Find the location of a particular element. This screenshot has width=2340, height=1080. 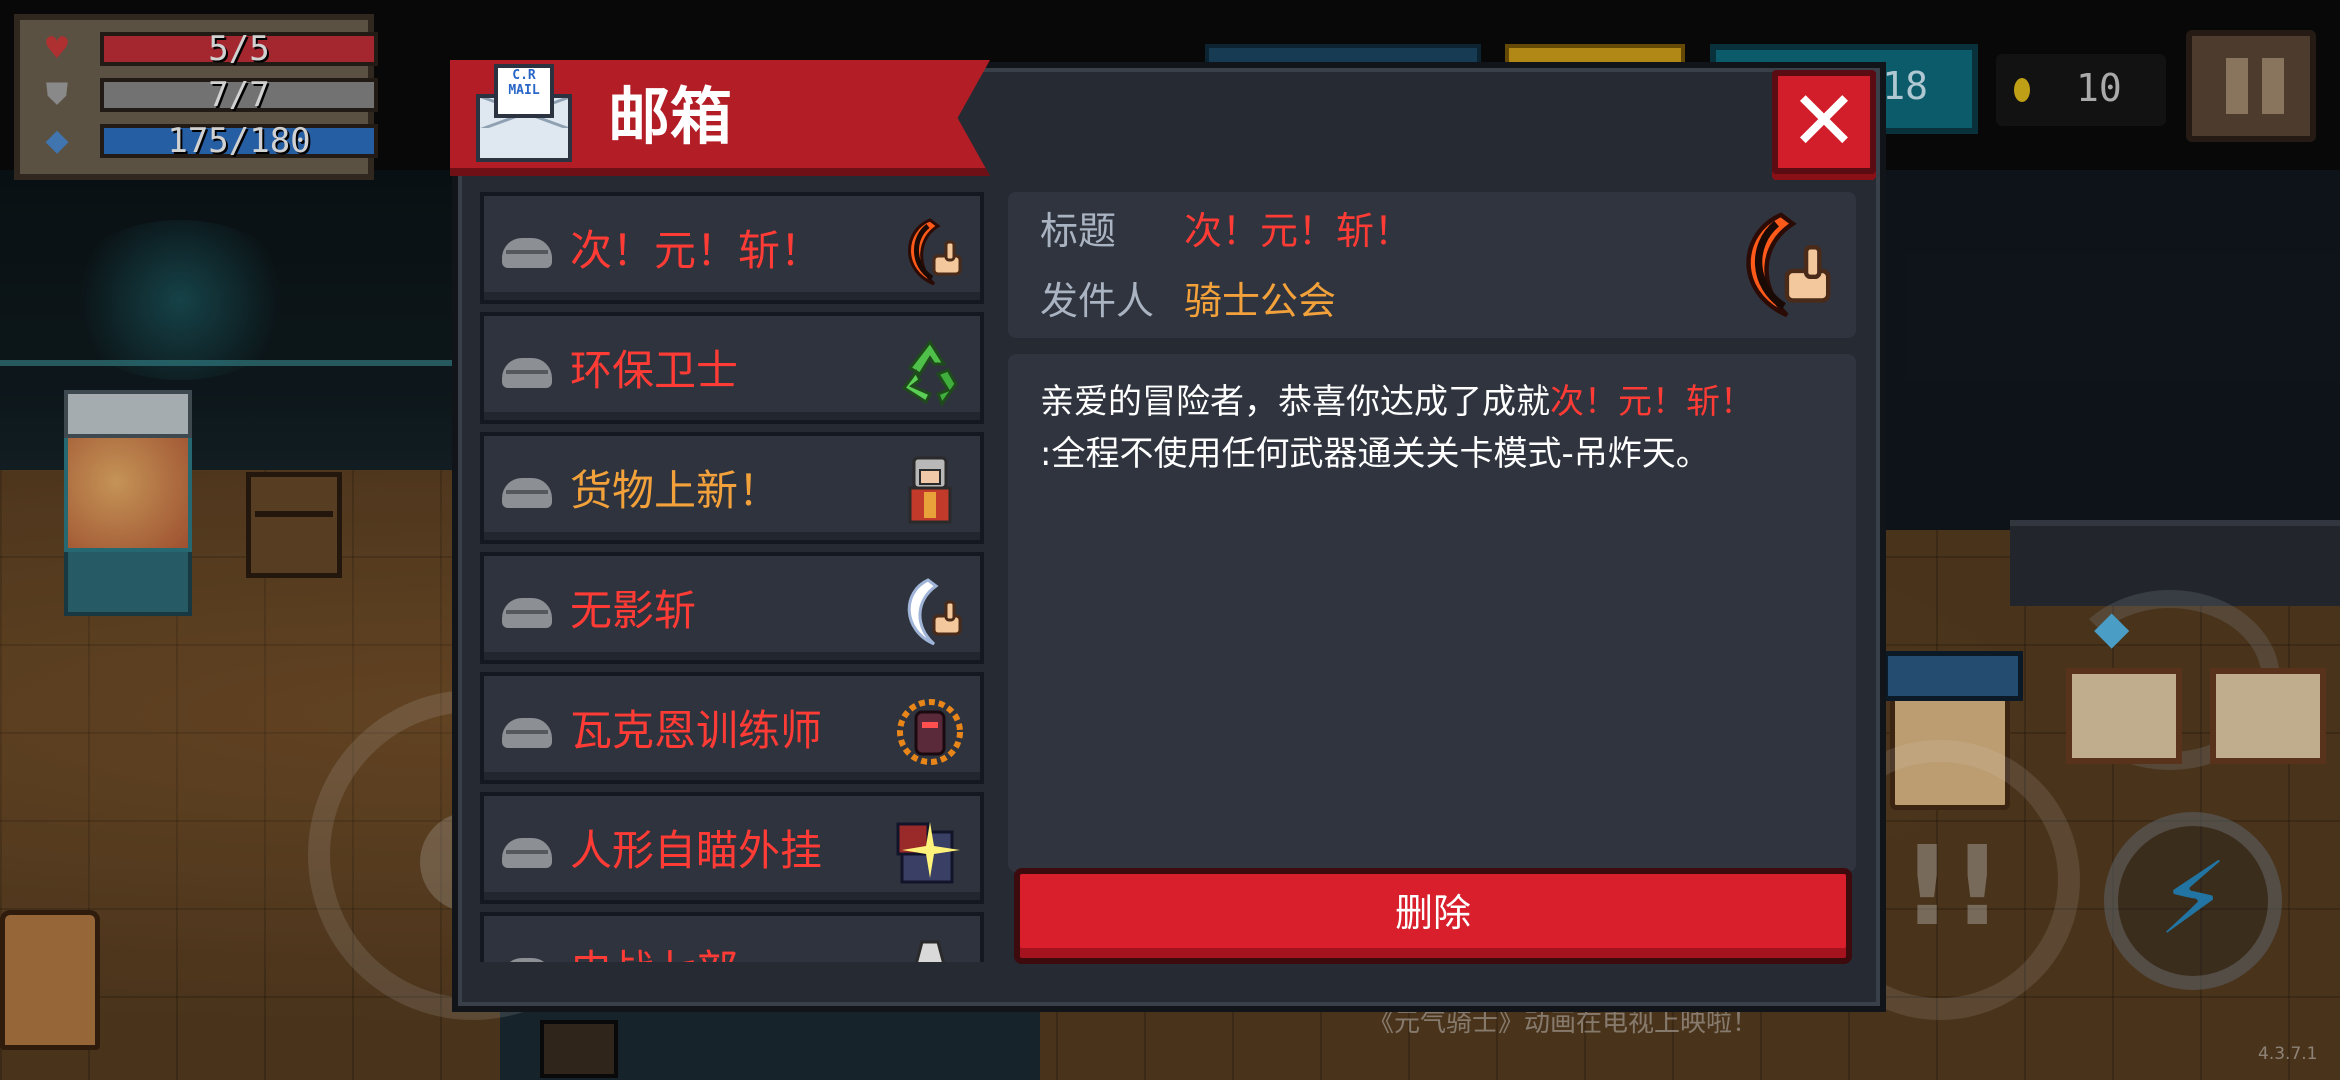

mail-item: 瓦克恩训练师 is located at coordinates (732, 728).